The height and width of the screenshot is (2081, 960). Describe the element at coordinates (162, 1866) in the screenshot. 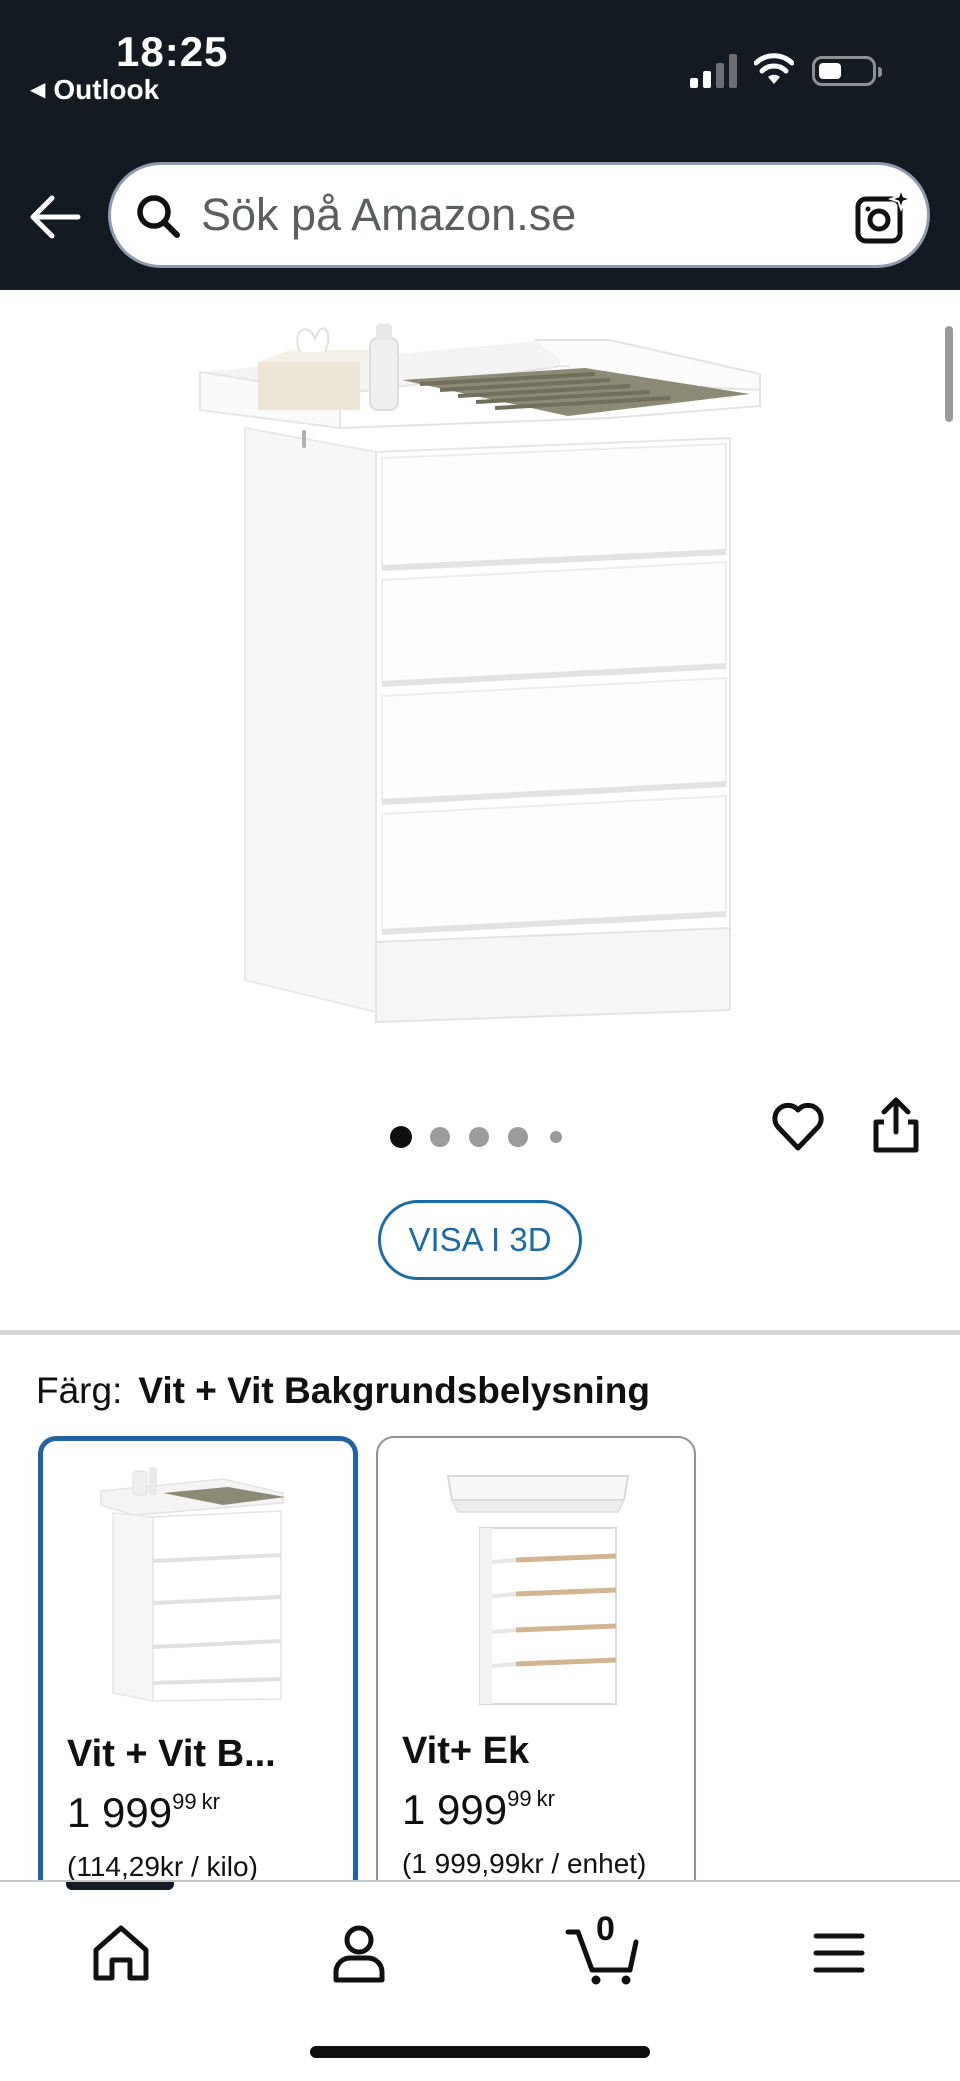

I see `variant-unit-price: (114,29kr / kilo)` at that location.